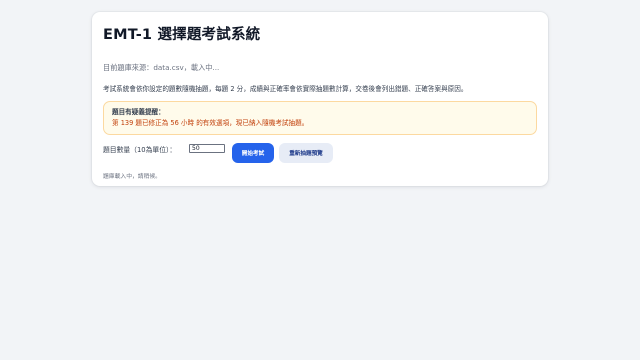 The image size is (640, 360). I want to click on alert-title: 題目有疑義提醒：, so click(138, 112).